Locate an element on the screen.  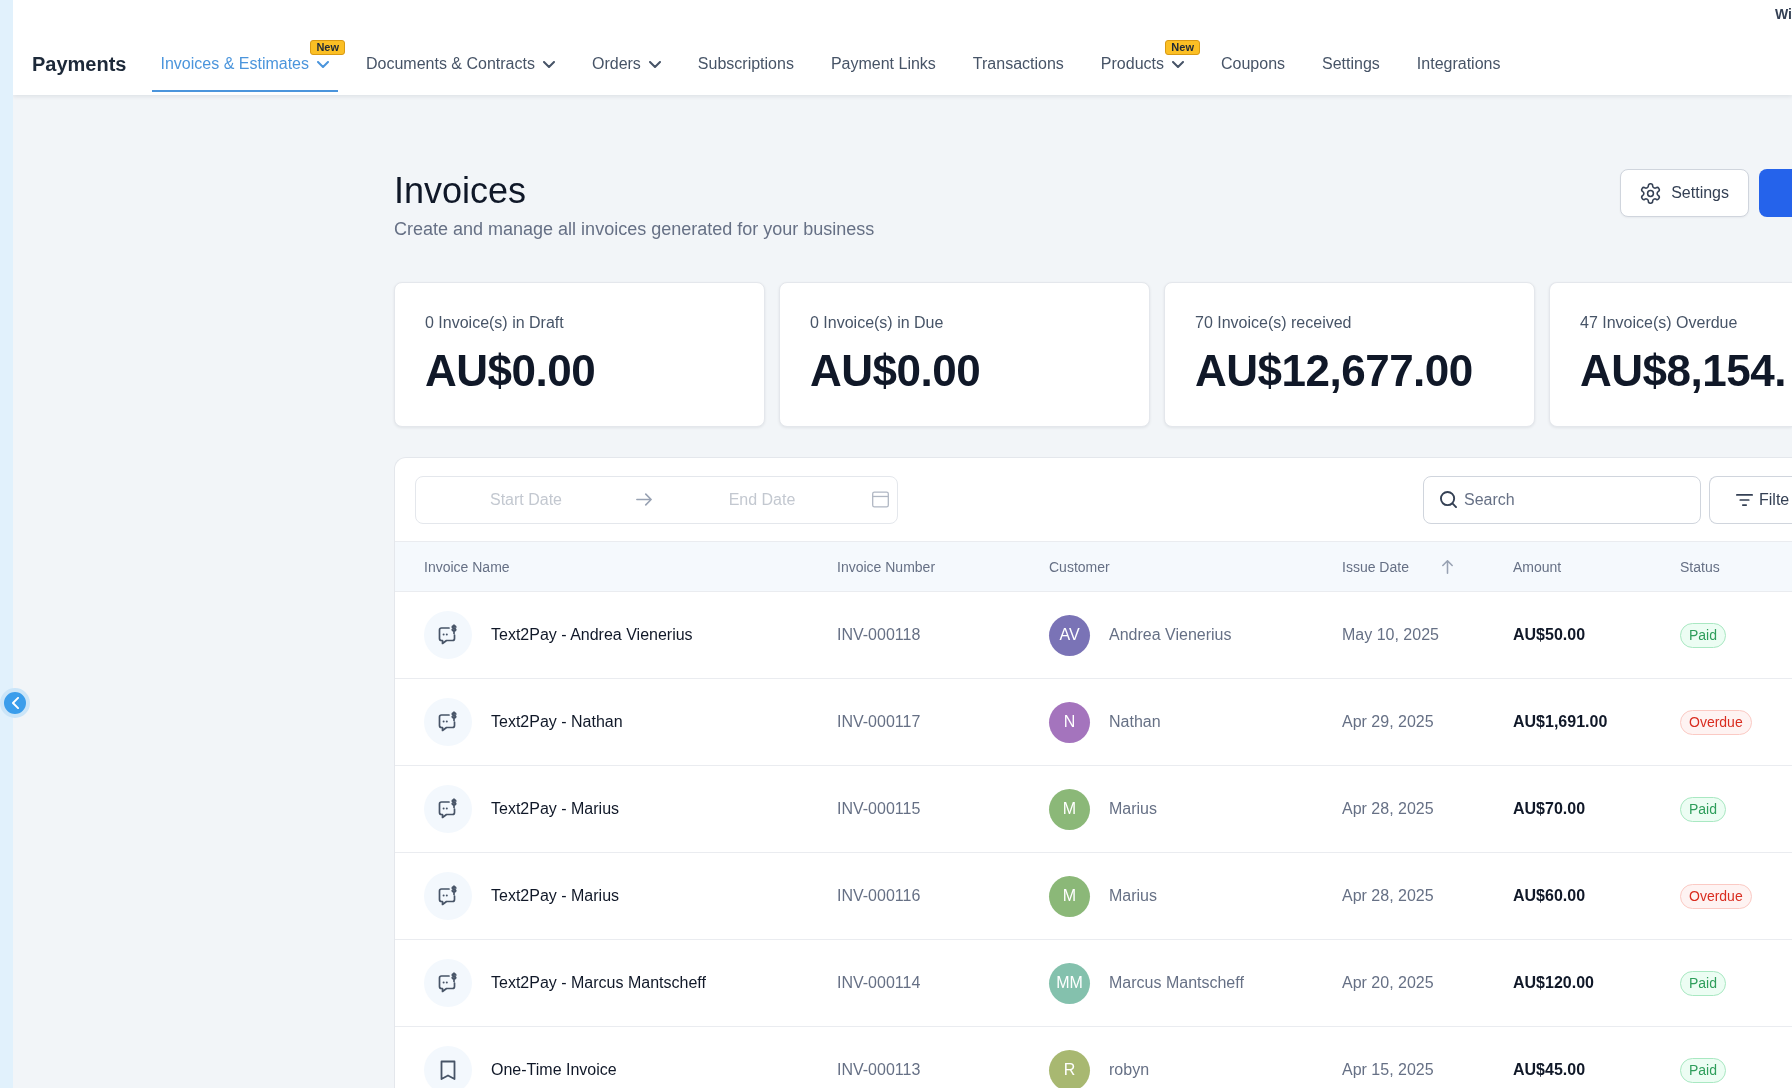
column-header: Customer is located at coordinates (1079, 566).